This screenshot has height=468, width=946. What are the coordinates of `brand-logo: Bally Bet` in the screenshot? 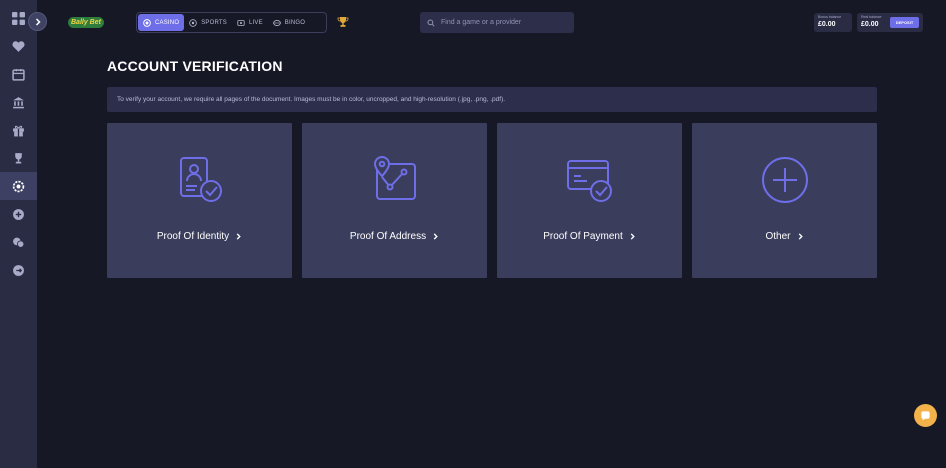 It's located at (93, 22).